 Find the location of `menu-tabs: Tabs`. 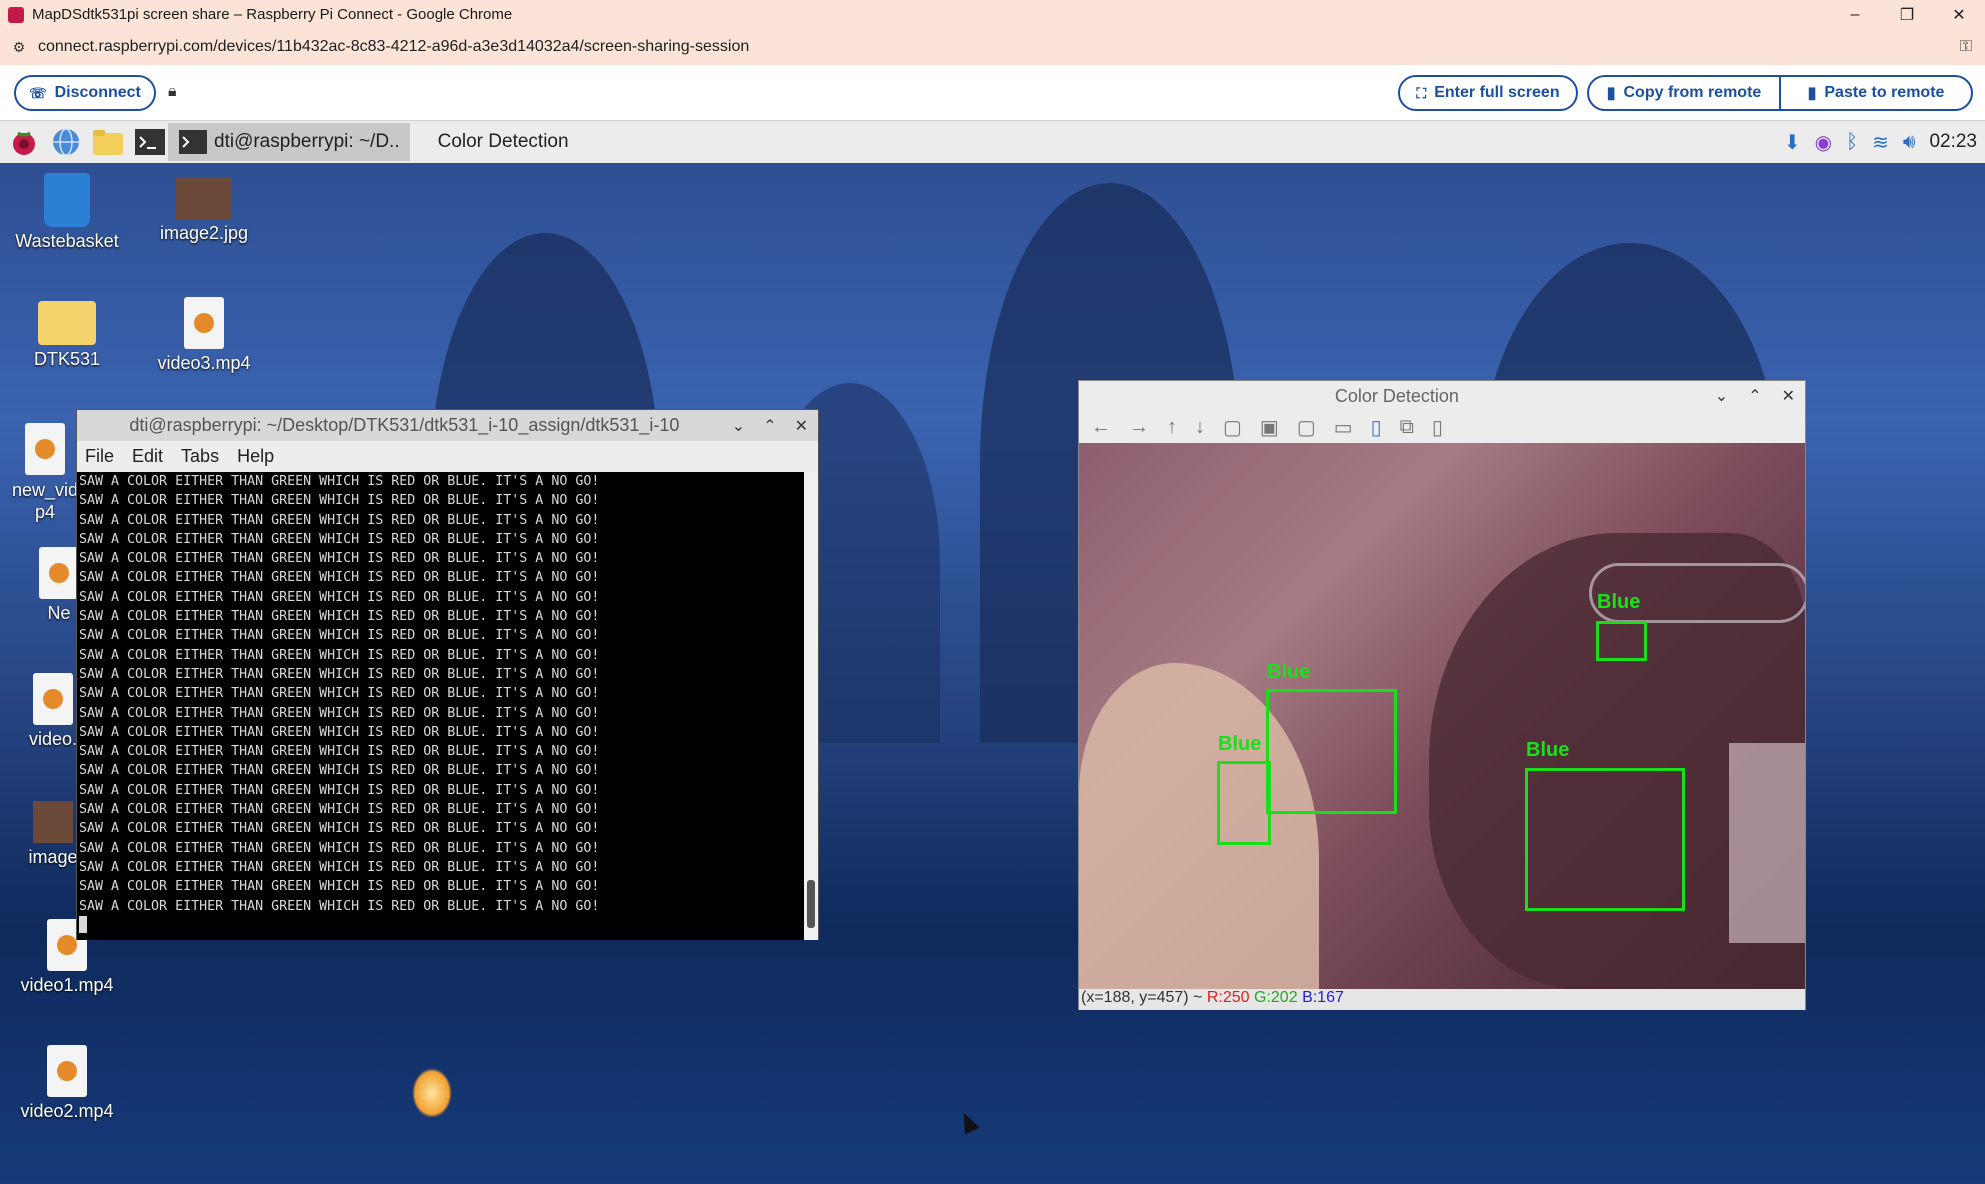

menu-tabs: Tabs is located at coordinates (200, 456).